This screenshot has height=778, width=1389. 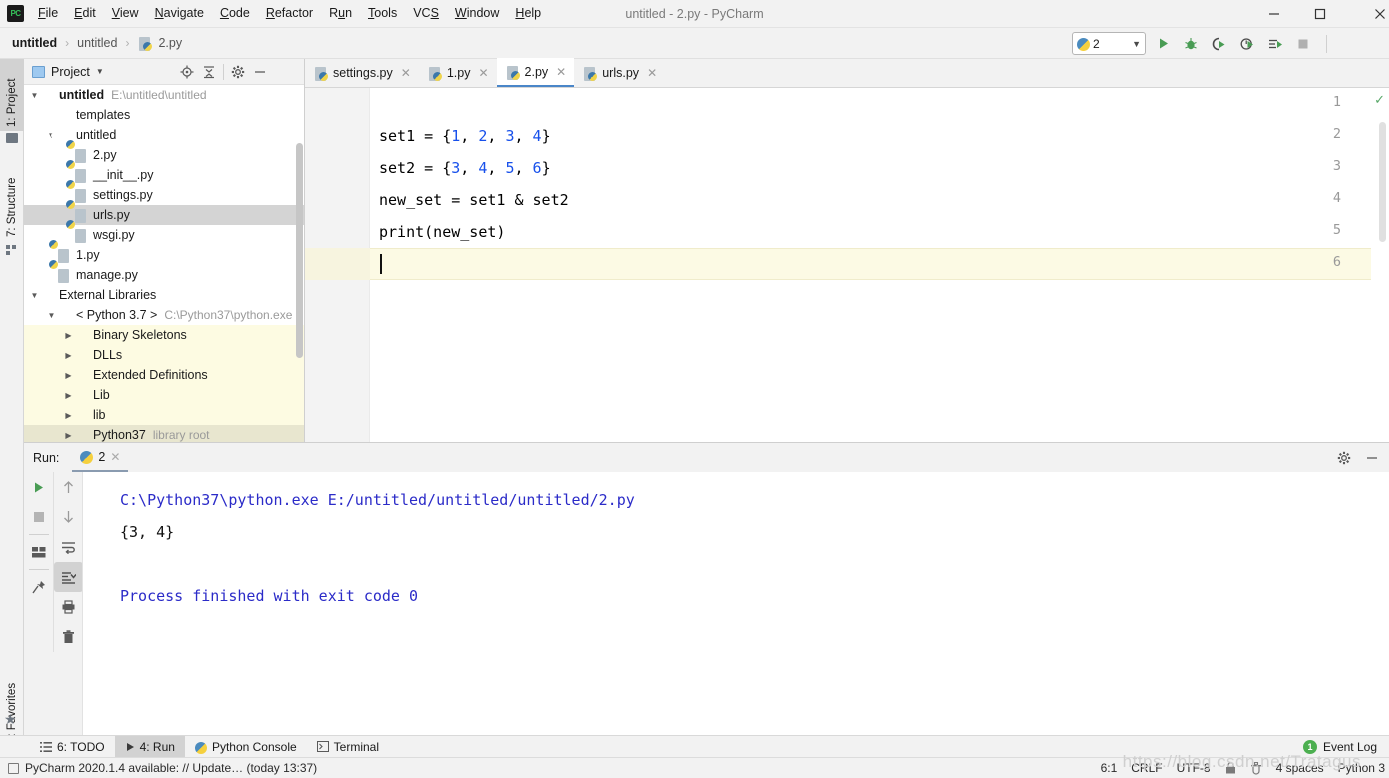 What do you see at coordinates (38, 487) in the screenshot?
I see `rerun-button` at bounding box center [38, 487].